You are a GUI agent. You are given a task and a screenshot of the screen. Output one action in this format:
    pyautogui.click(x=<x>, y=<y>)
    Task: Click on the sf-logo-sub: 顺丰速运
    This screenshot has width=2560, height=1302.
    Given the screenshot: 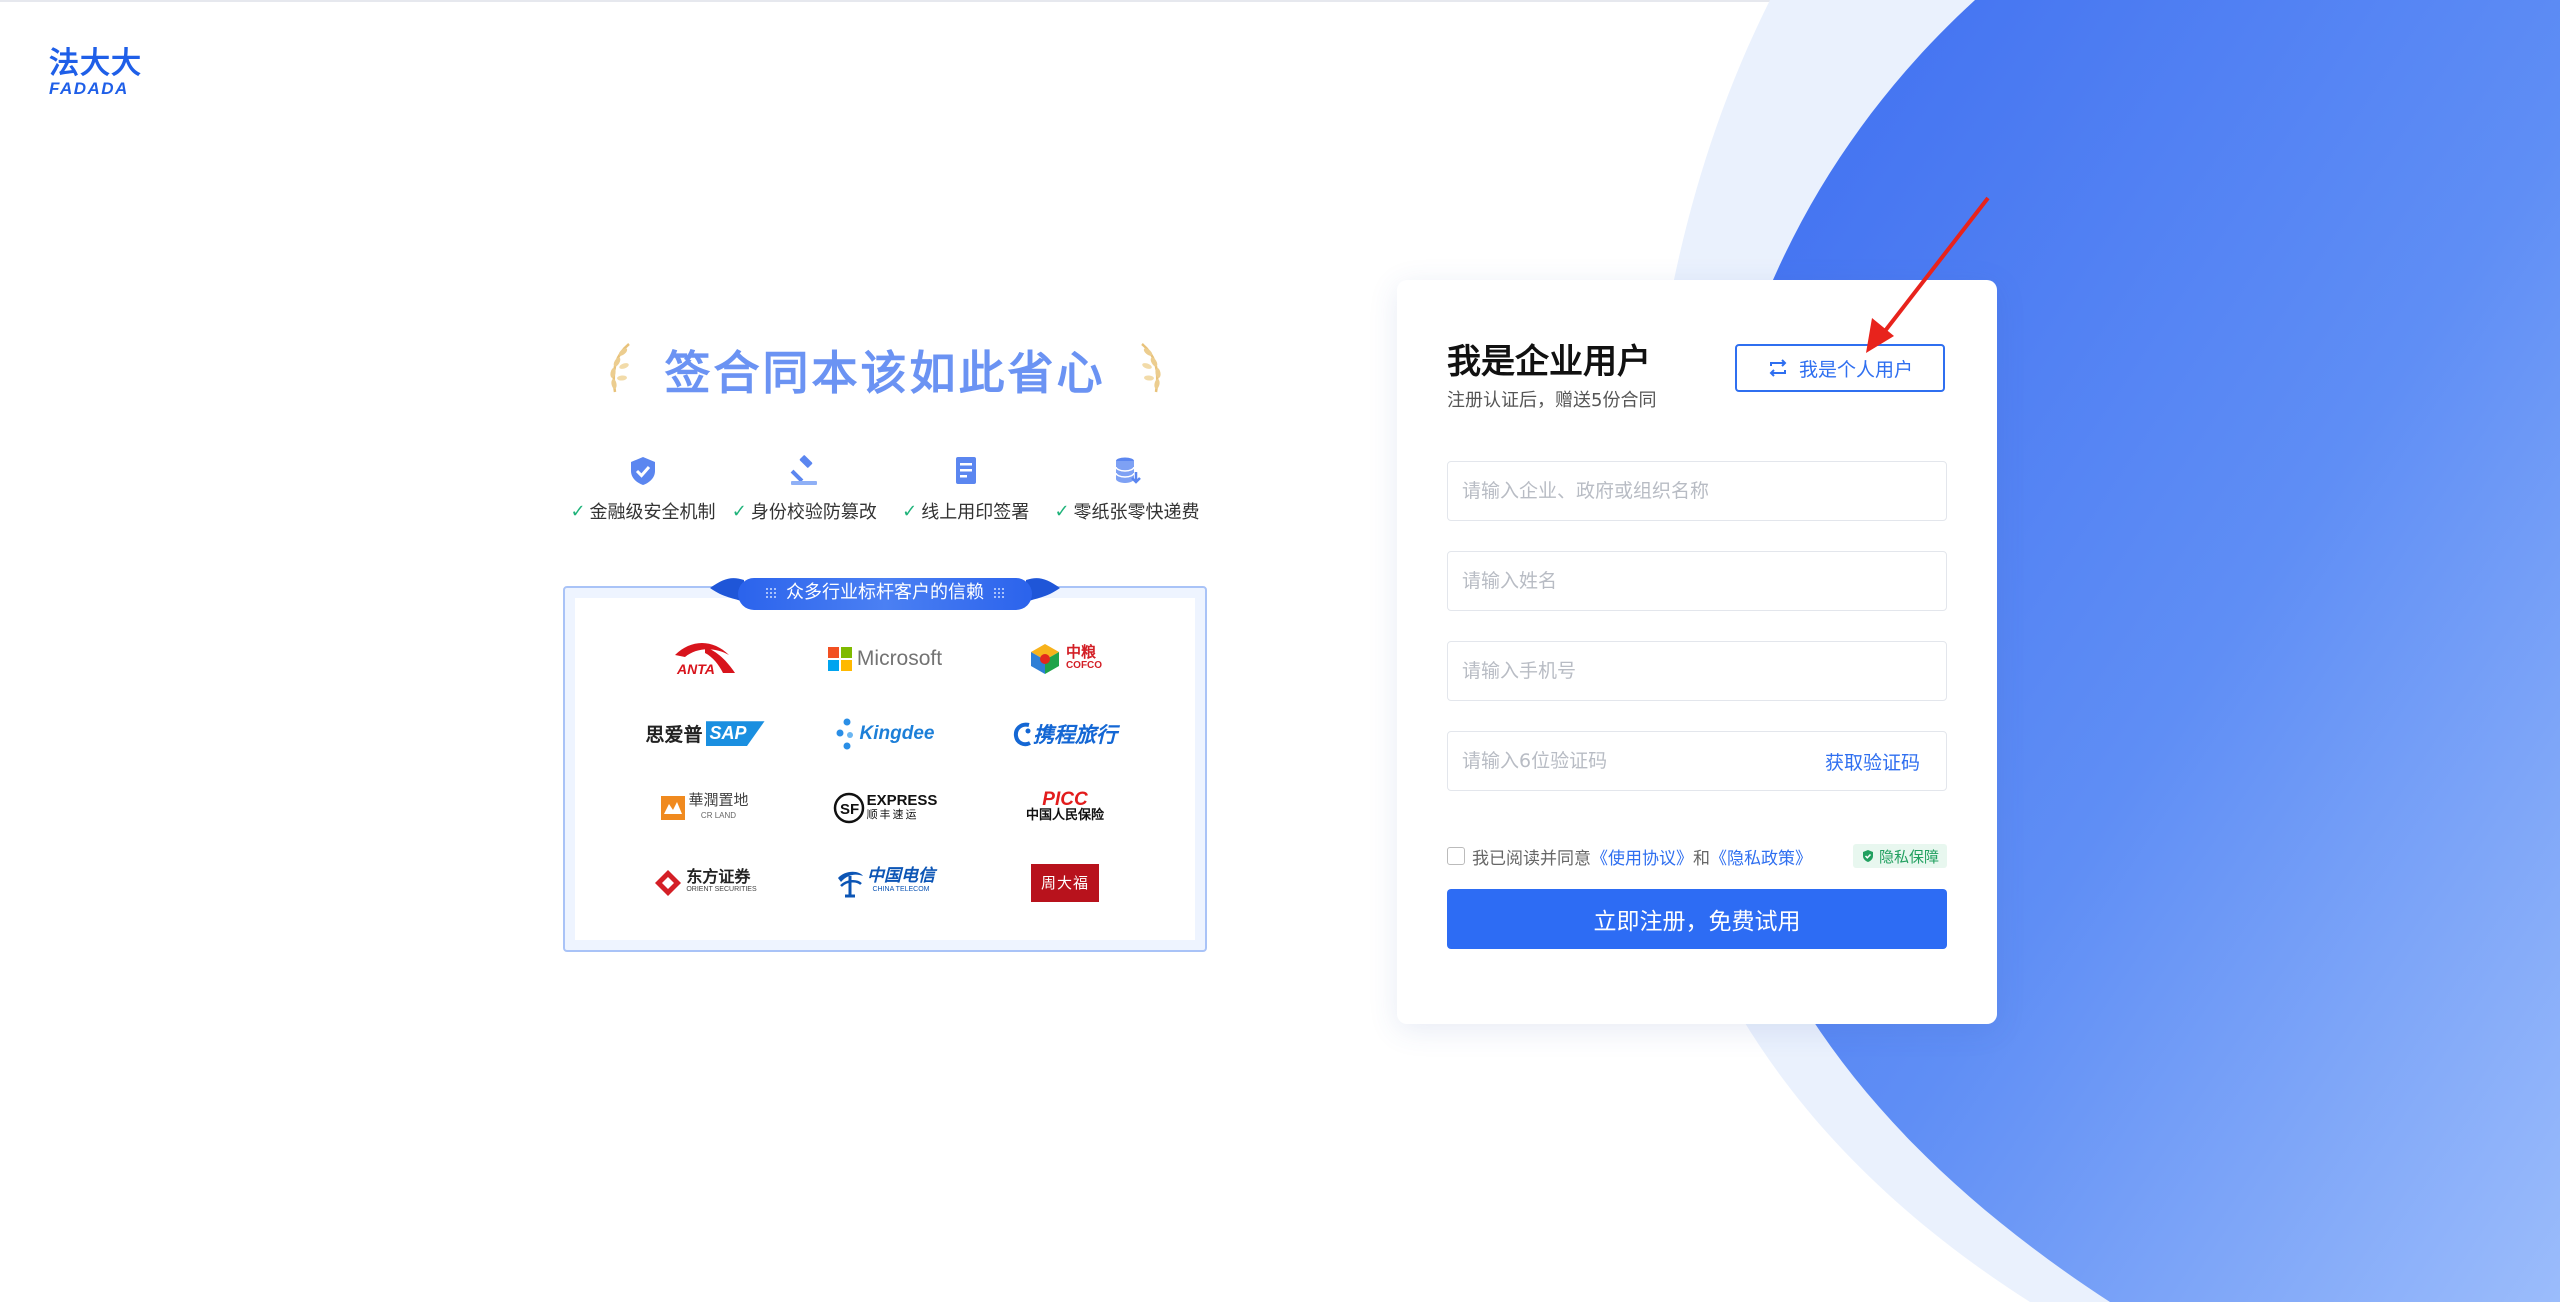 What is the action you would take?
    pyautogui.click(x=892, y=815)
    